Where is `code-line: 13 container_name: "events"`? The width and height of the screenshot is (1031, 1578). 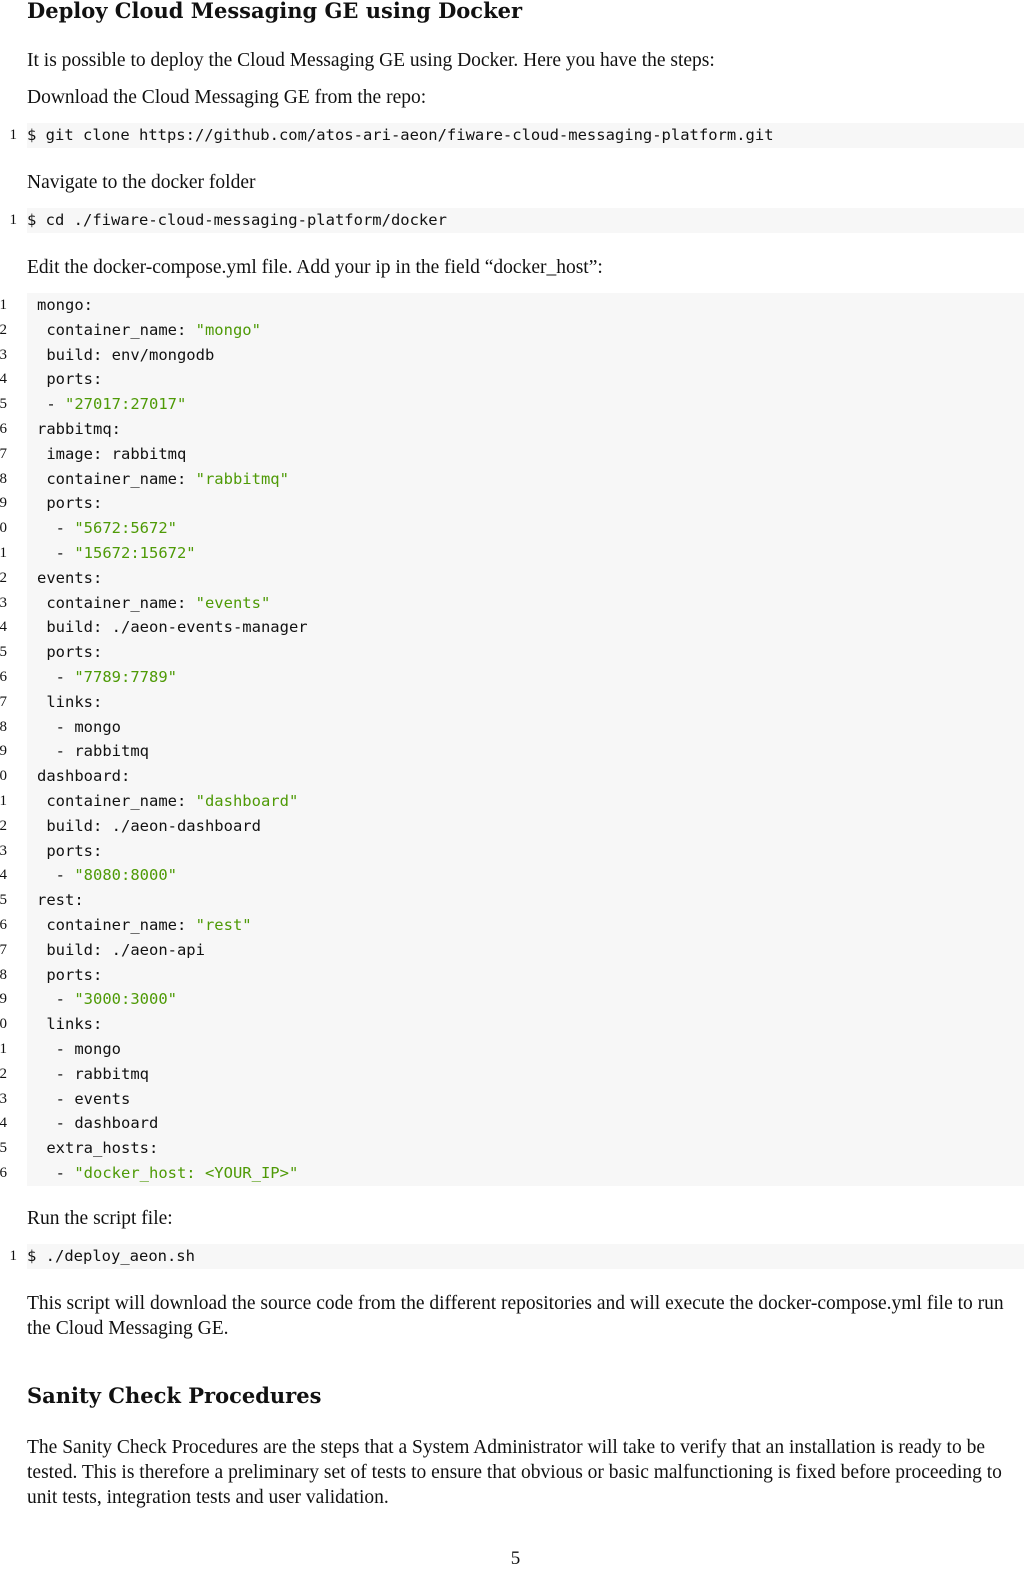
code-line: 13 container_name: "events" is located at coordinates (512, 603).